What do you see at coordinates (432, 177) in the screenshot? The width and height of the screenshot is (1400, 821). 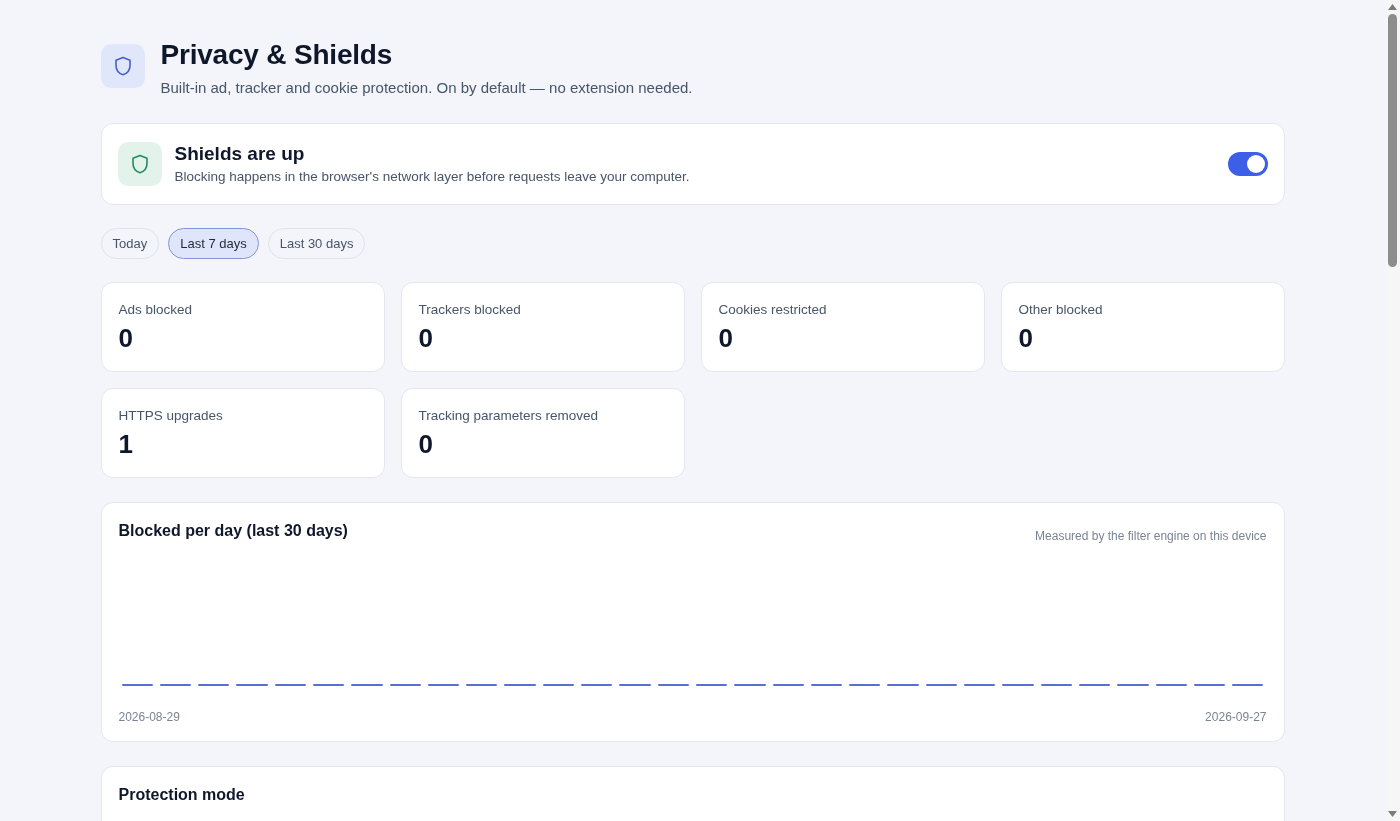 I see `shields-description: Blocking happens in the browser's network layer before requests leave your computer.` at bounding box center [432, 177].